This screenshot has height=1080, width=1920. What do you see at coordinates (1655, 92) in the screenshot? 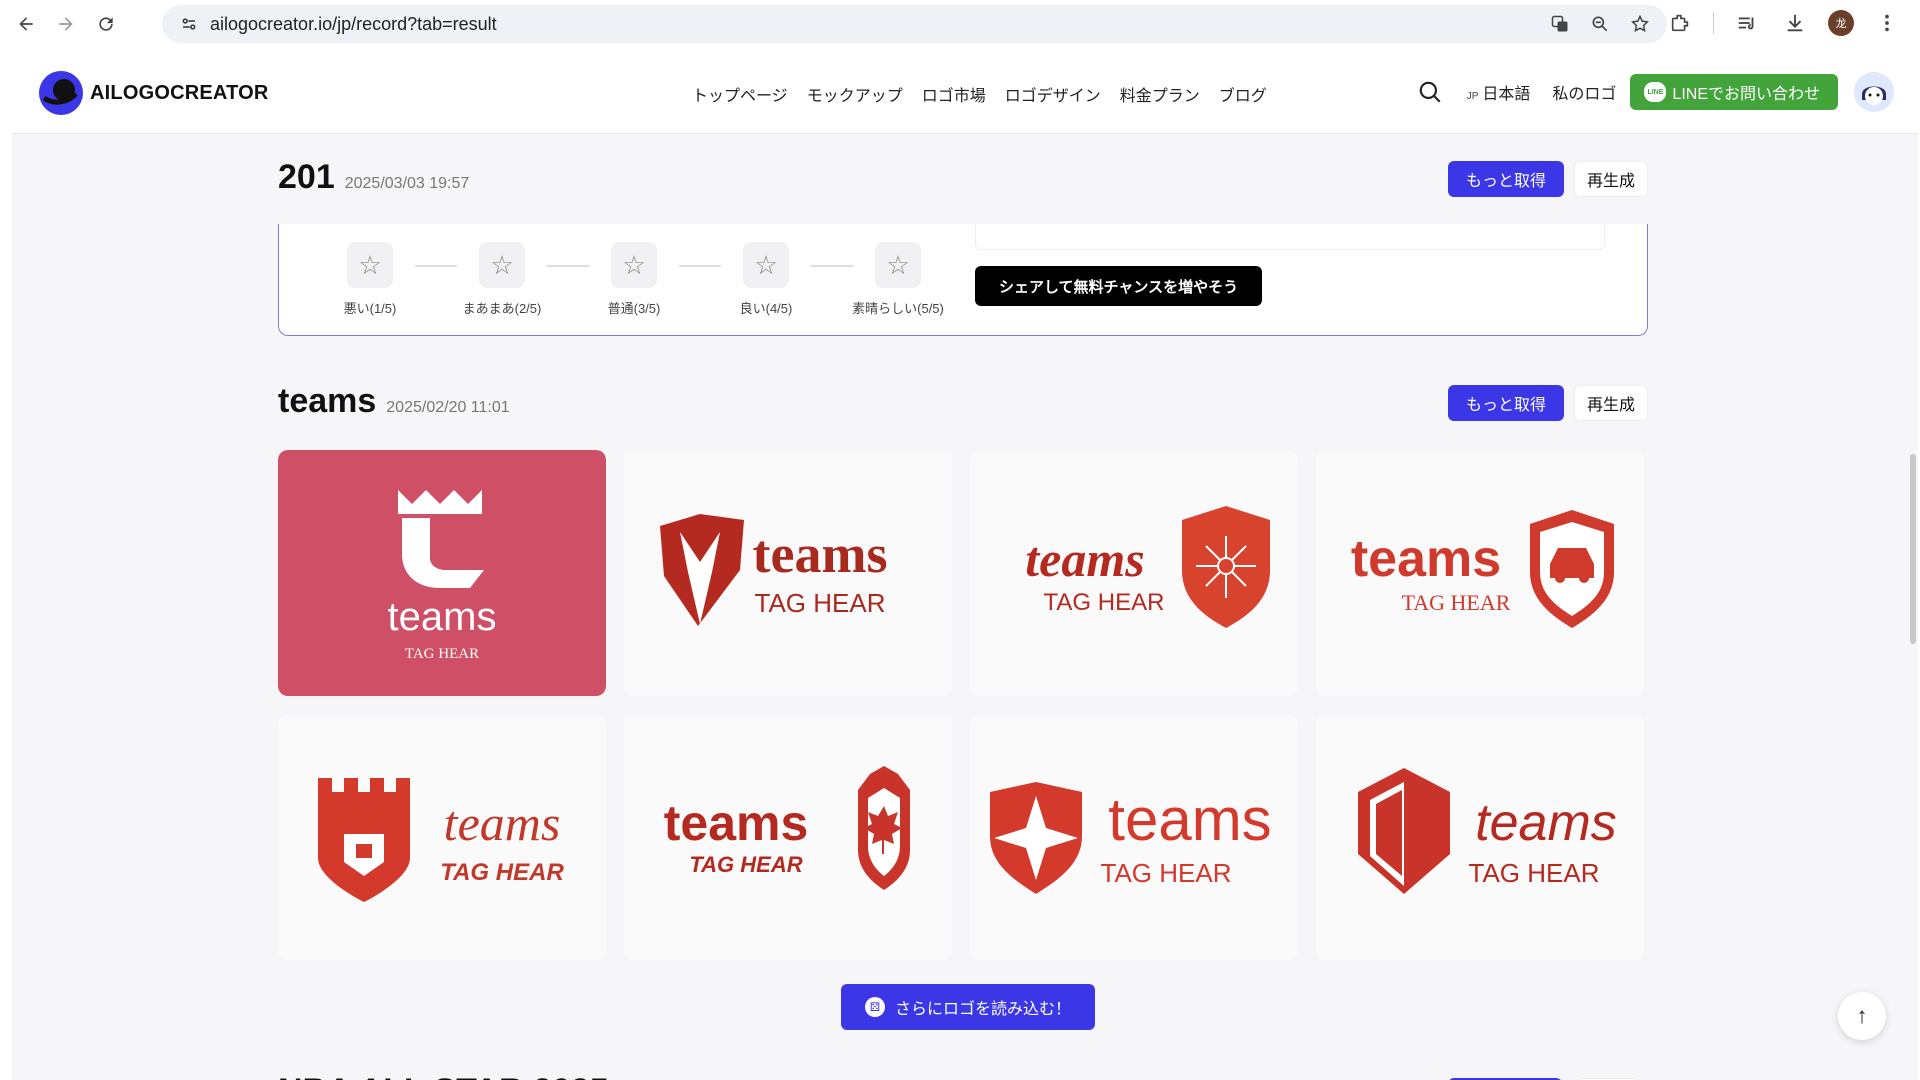
I see `line-chat-icon: LINE` at bounding box center [1655, 92].